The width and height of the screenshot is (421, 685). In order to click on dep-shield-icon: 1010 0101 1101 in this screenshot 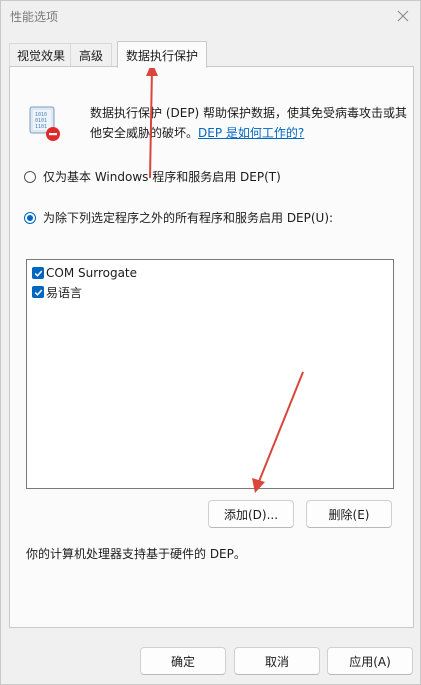, I will do `click(44, 123)`.